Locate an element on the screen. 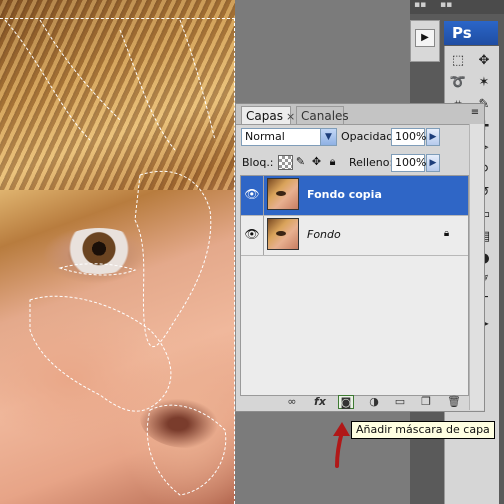  new-layer-icon: ❐ is located at coordinates (426, 402).